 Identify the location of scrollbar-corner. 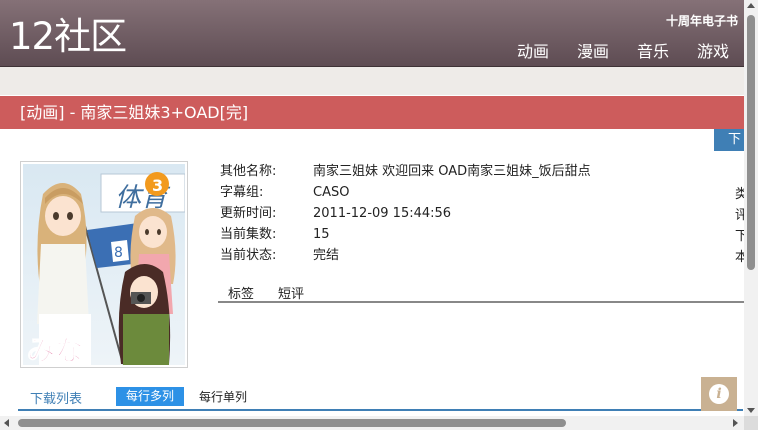
(751, 423).